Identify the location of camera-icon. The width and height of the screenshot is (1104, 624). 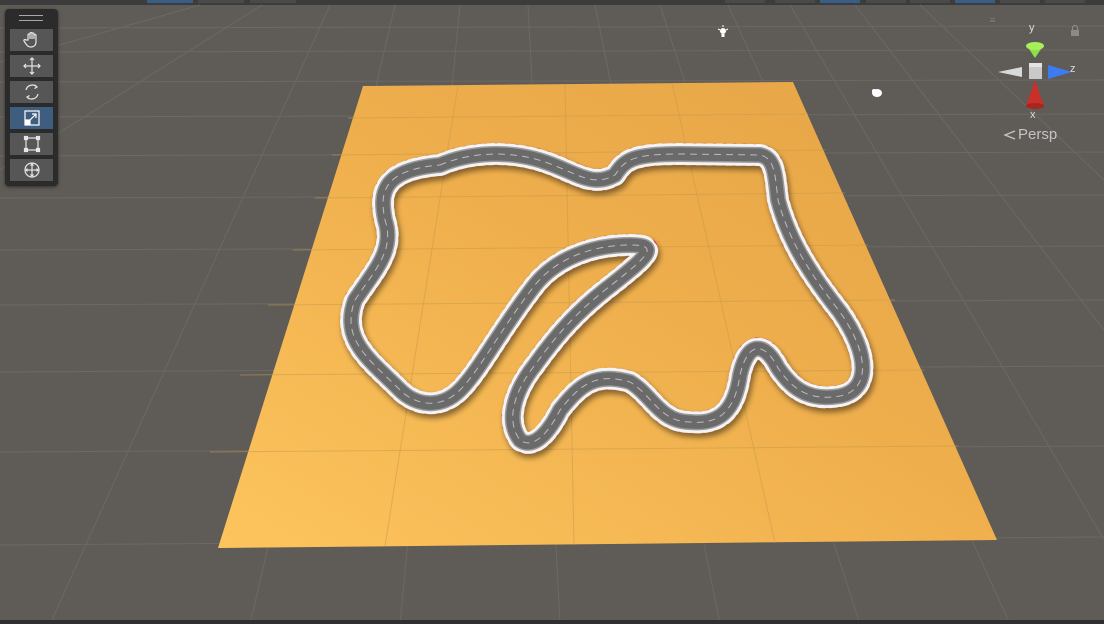
(877, 93).